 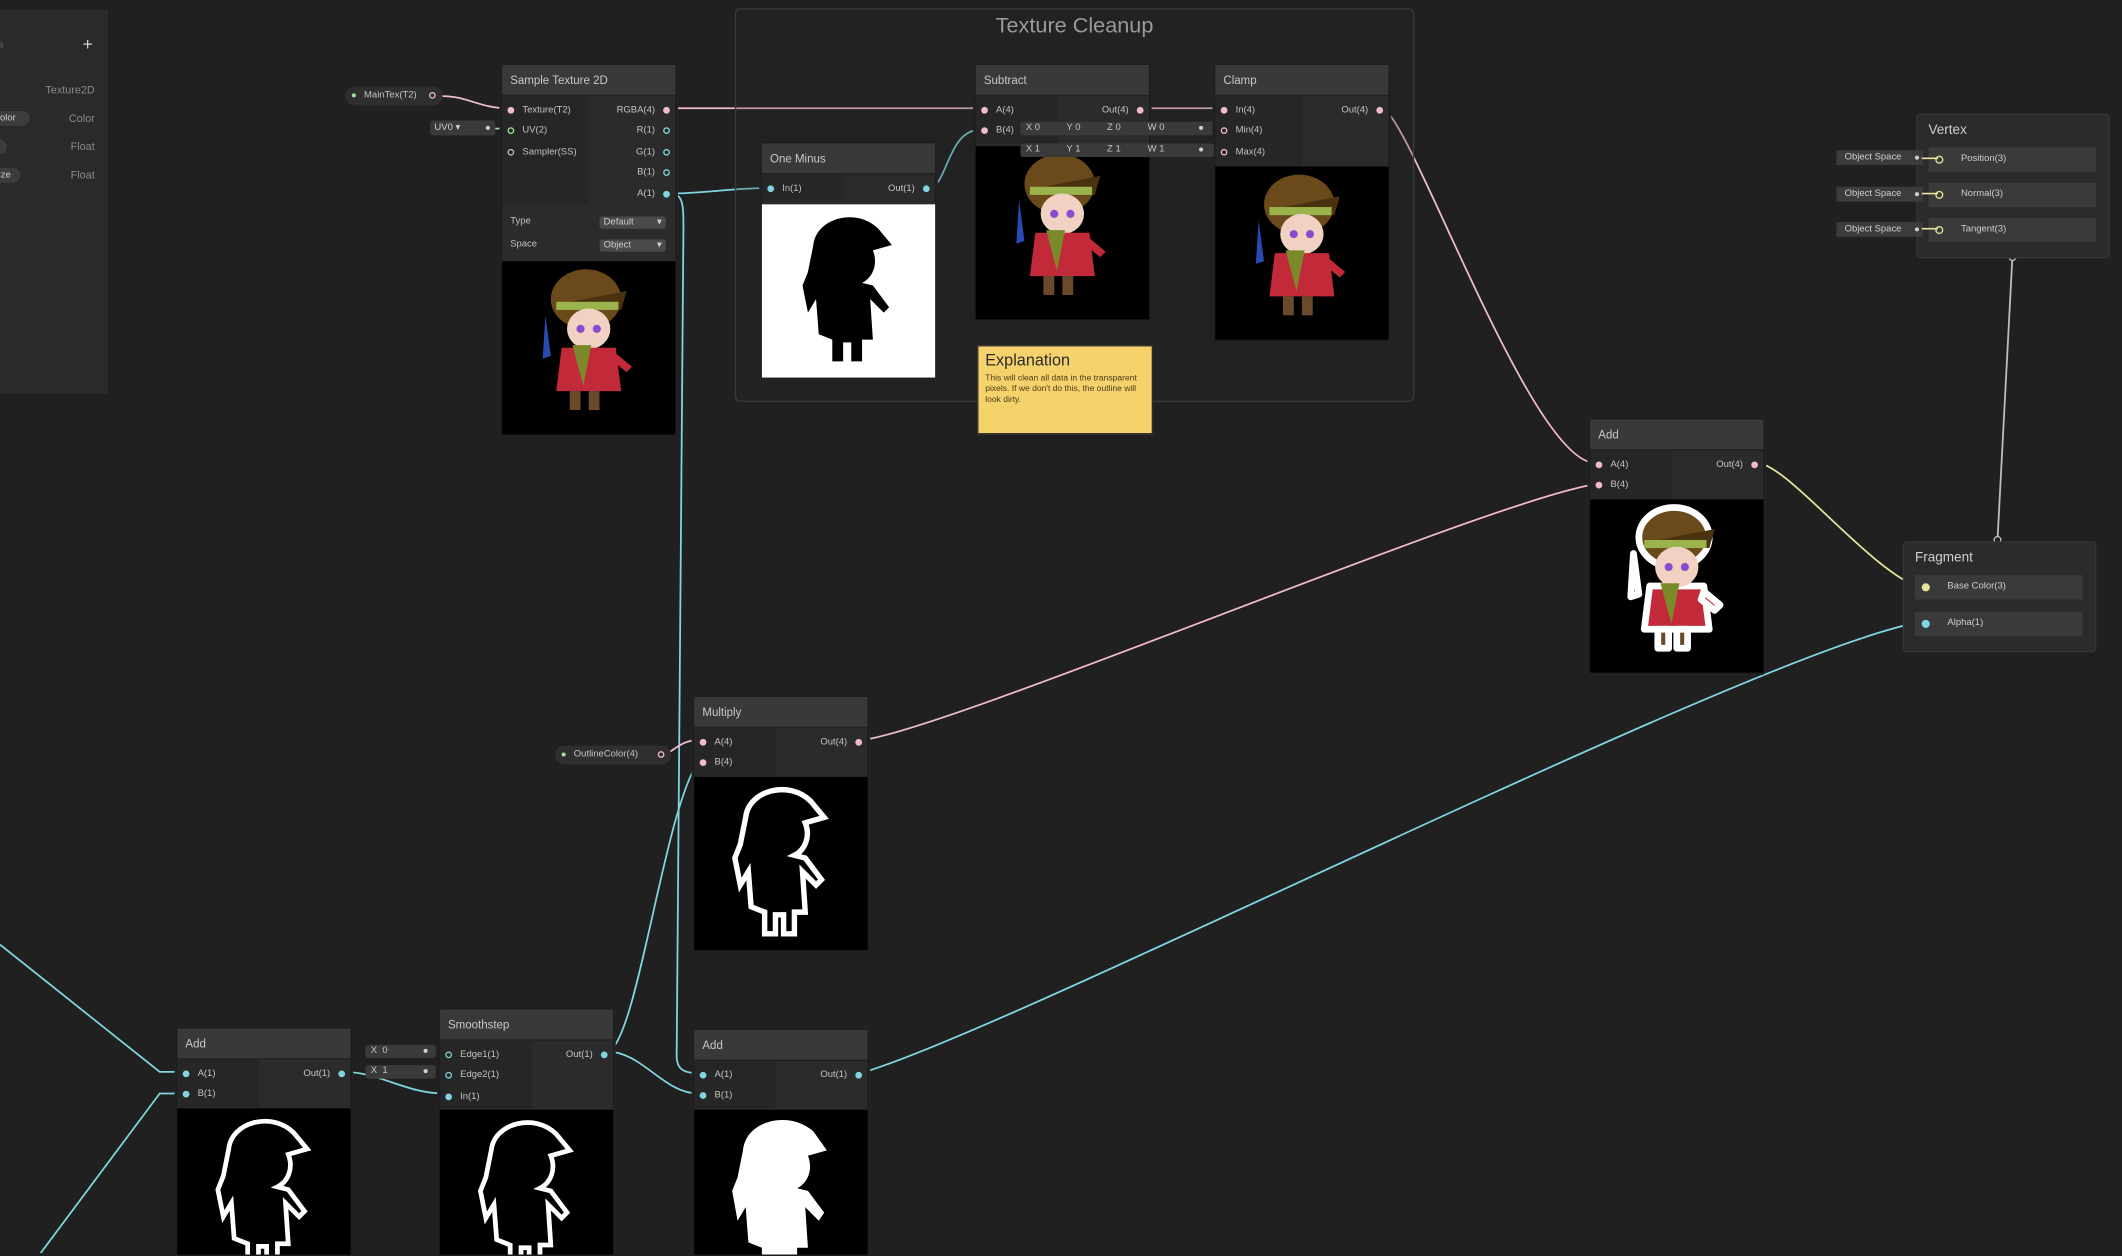 What do you see at coordinates (1944, 558) in the screenshot?
I see `fragment-title: Fragment` at bounding box center [1944, 558].